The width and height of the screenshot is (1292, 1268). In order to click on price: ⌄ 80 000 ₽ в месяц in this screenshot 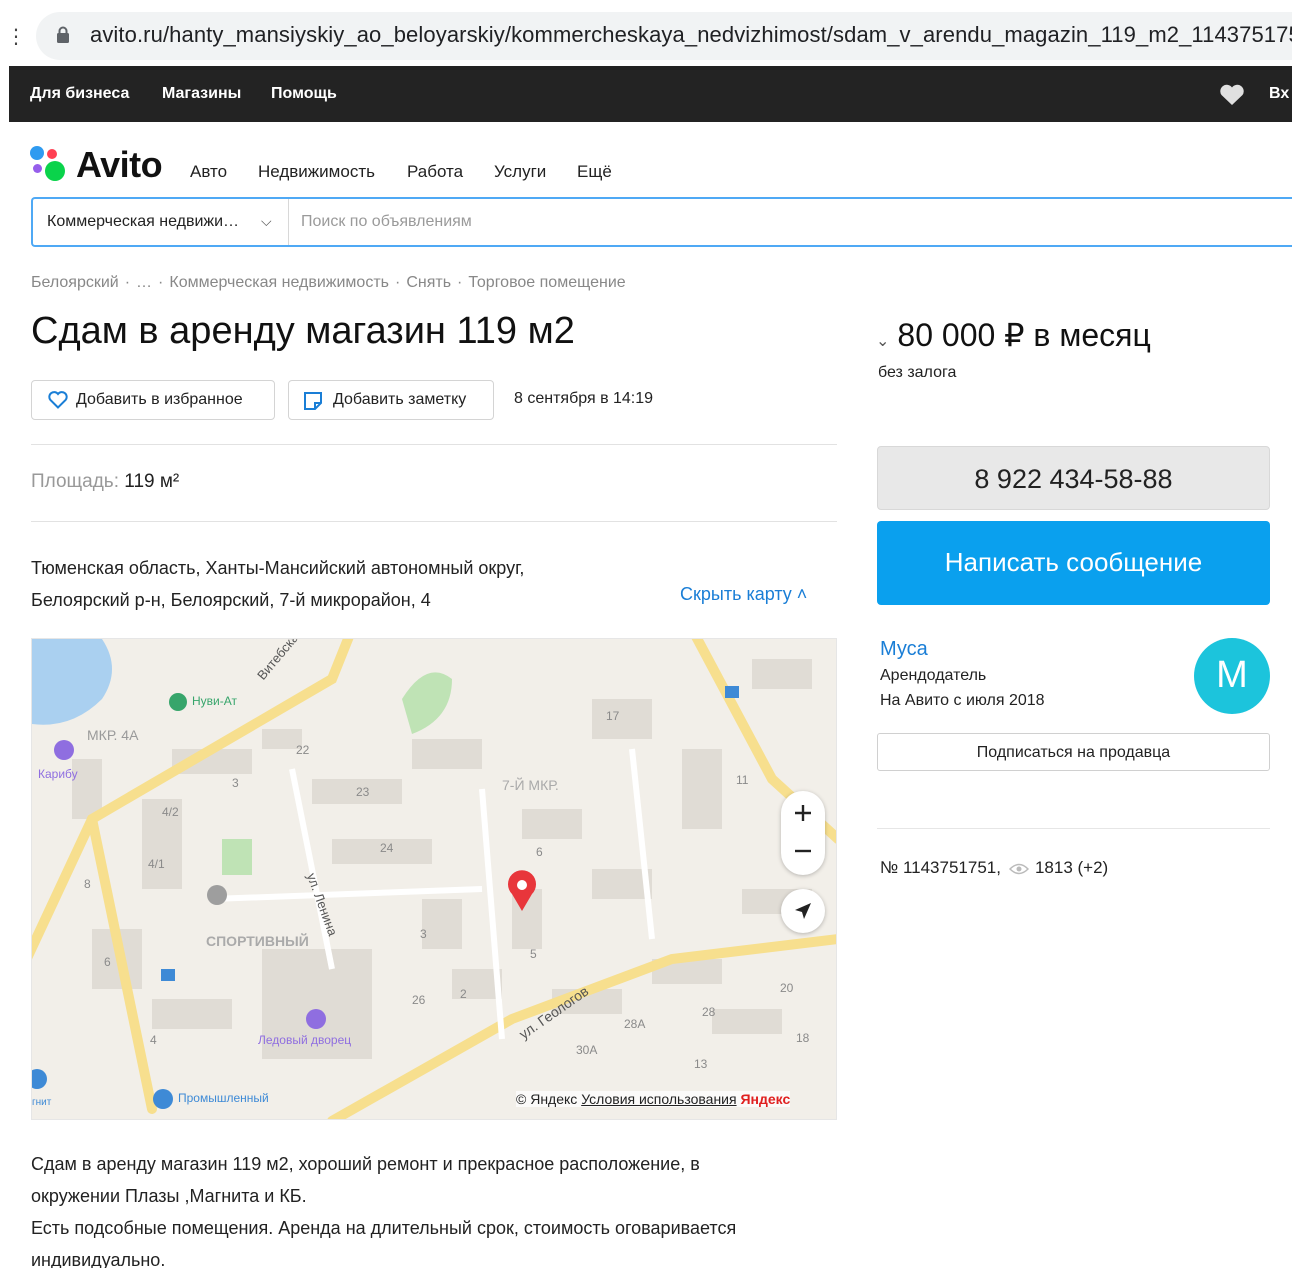, I will do `click(1013, 335)`.